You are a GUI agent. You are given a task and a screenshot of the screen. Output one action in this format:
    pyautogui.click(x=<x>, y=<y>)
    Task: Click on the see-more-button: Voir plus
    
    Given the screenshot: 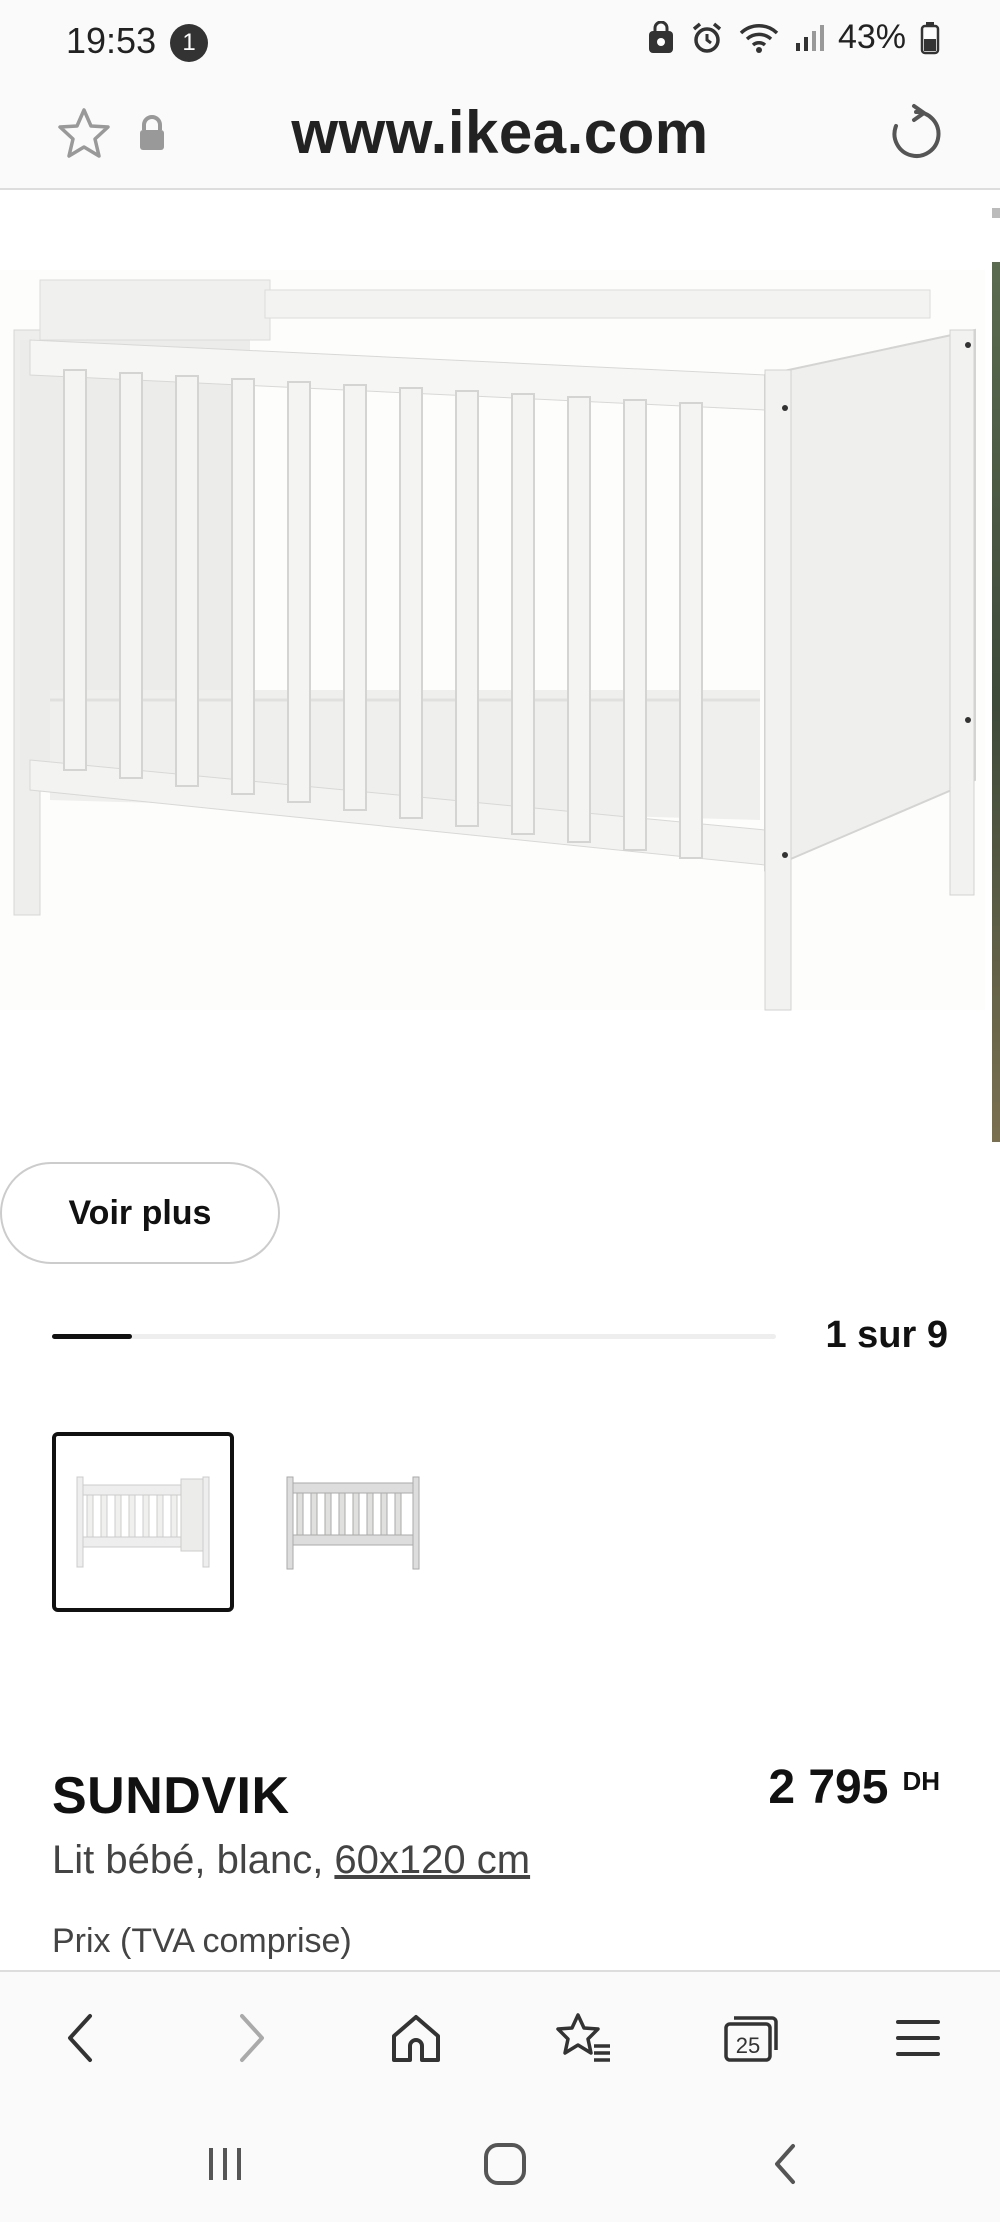 What is the action you would take?
    pyautogui.click(x=140, y=1213)
    